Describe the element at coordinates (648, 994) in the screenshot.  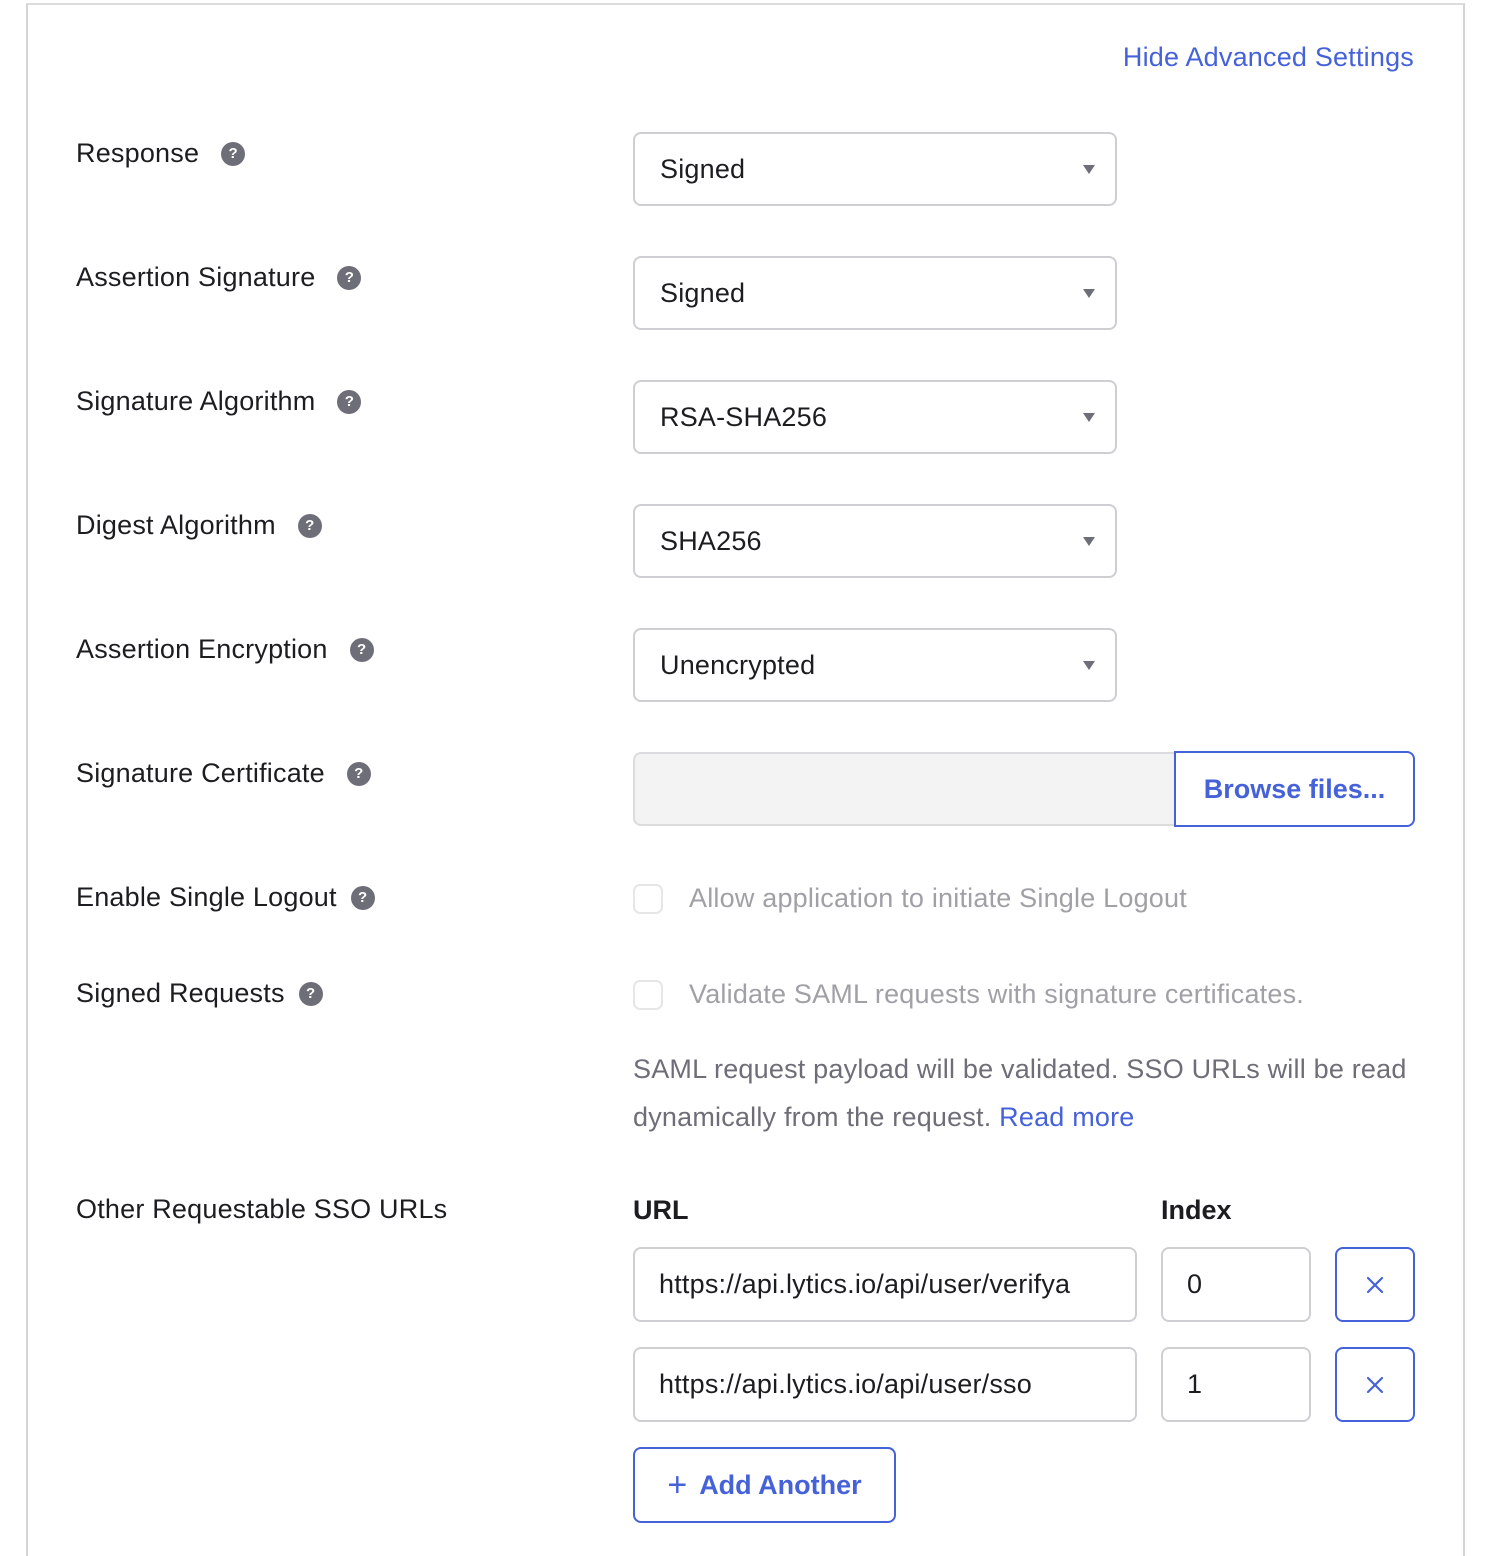
I see `signed-requests-checkbox` at that location.